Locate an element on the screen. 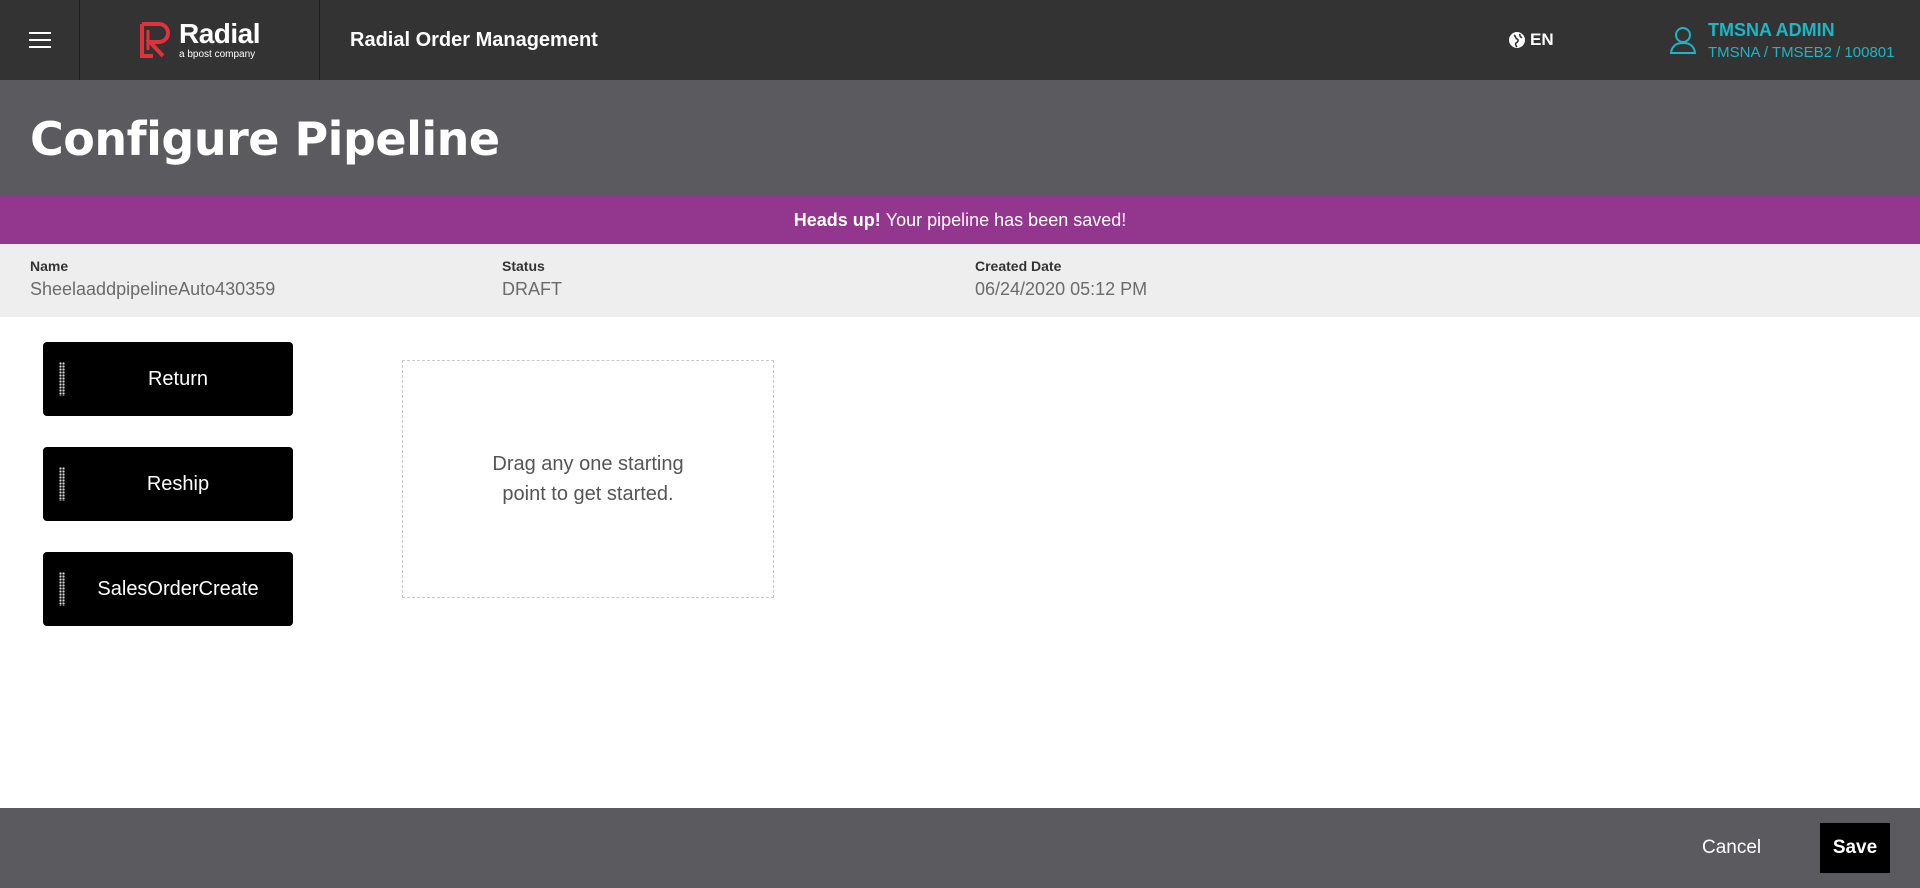  language-selector: EN is located at coordinates (1531, 40).